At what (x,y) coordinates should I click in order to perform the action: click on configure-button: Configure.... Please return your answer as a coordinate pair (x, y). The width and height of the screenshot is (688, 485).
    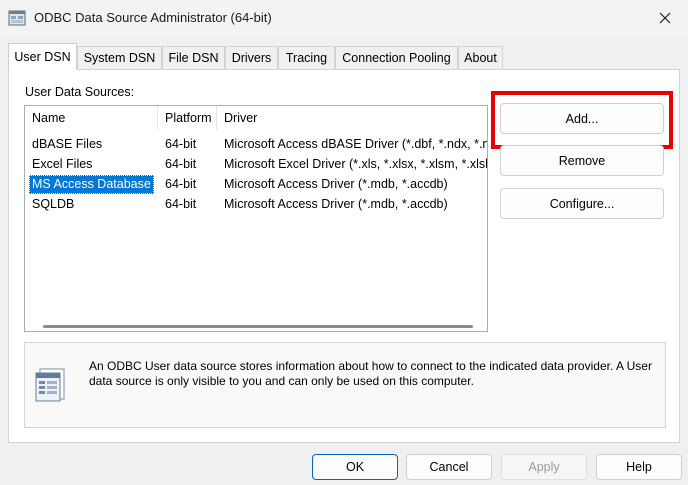
    Looking at the image, I should click on (582, 203).